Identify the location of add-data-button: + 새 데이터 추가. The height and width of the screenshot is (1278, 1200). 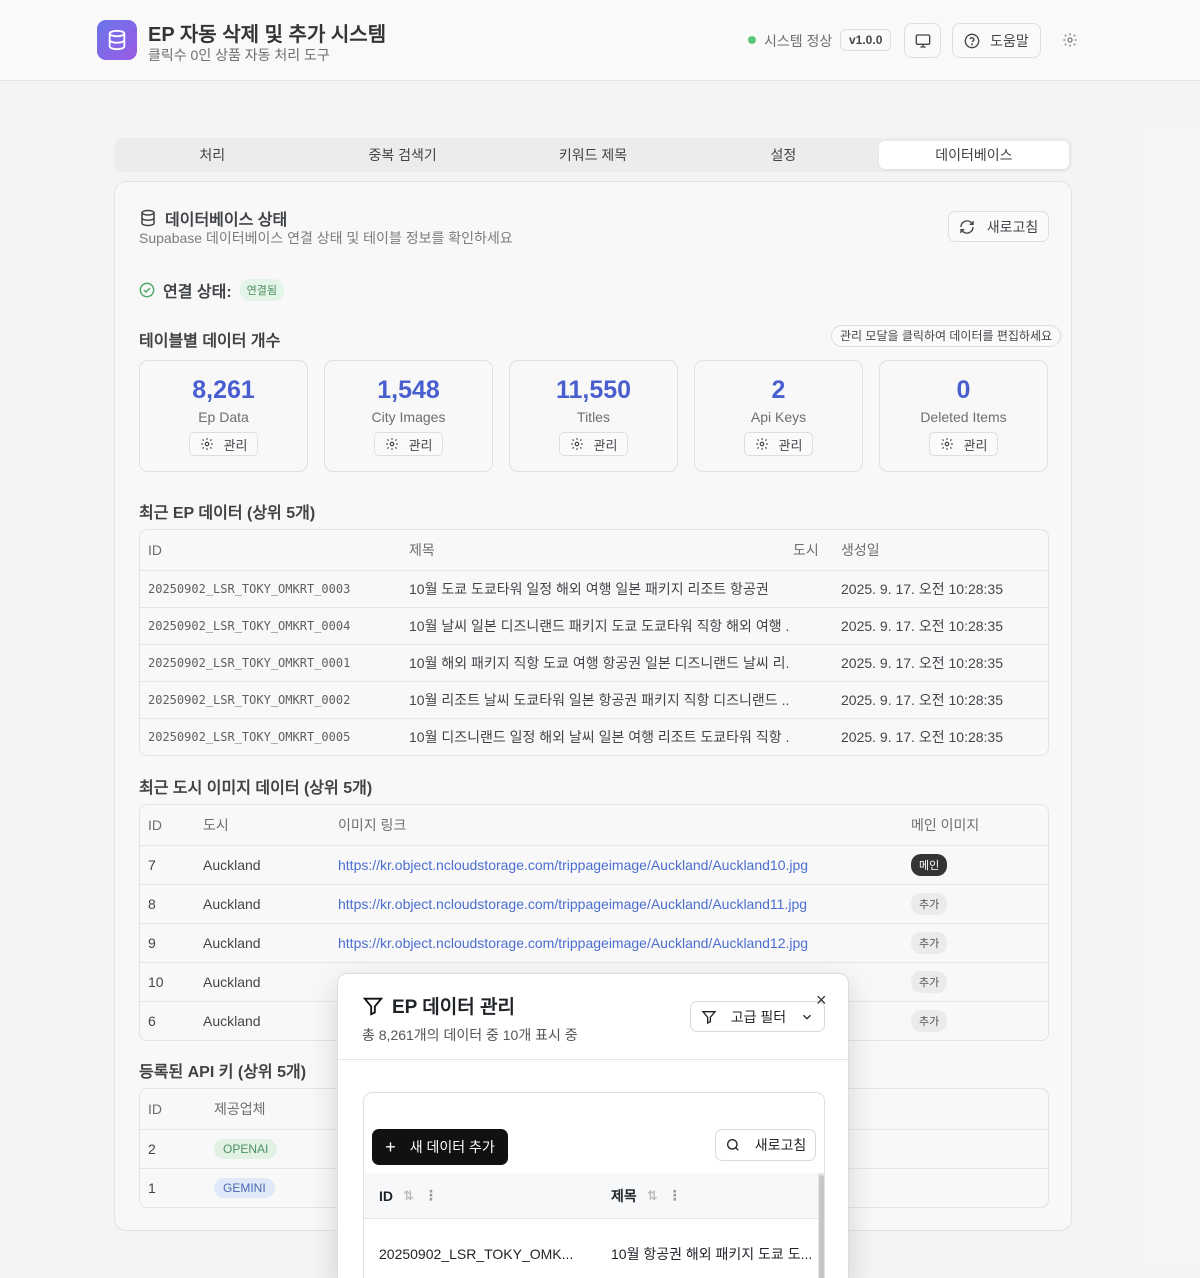
(440, 1147).